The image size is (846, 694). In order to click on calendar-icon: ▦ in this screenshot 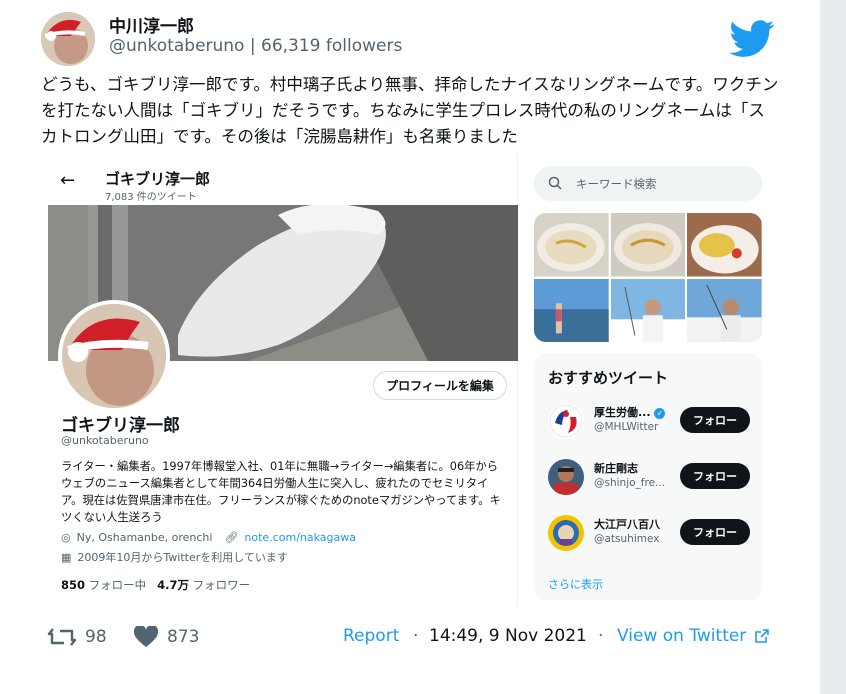, I will do `click(66, 557)`.